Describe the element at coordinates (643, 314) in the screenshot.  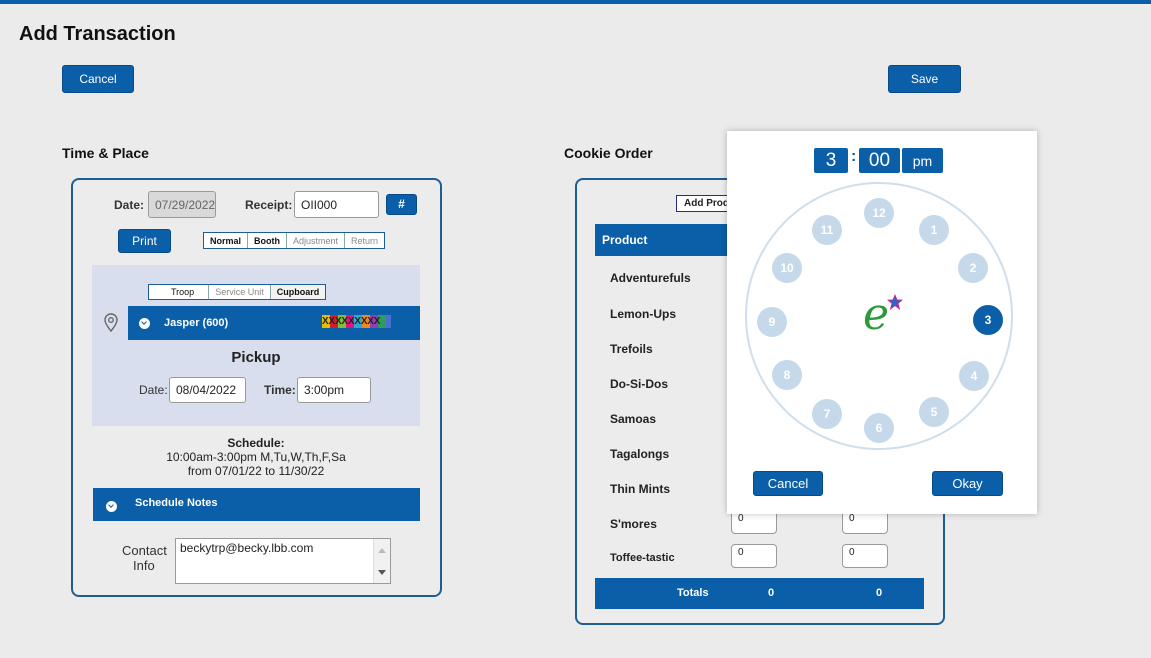
I see `product-lemon-ups: Lemon-Ups` at that location.